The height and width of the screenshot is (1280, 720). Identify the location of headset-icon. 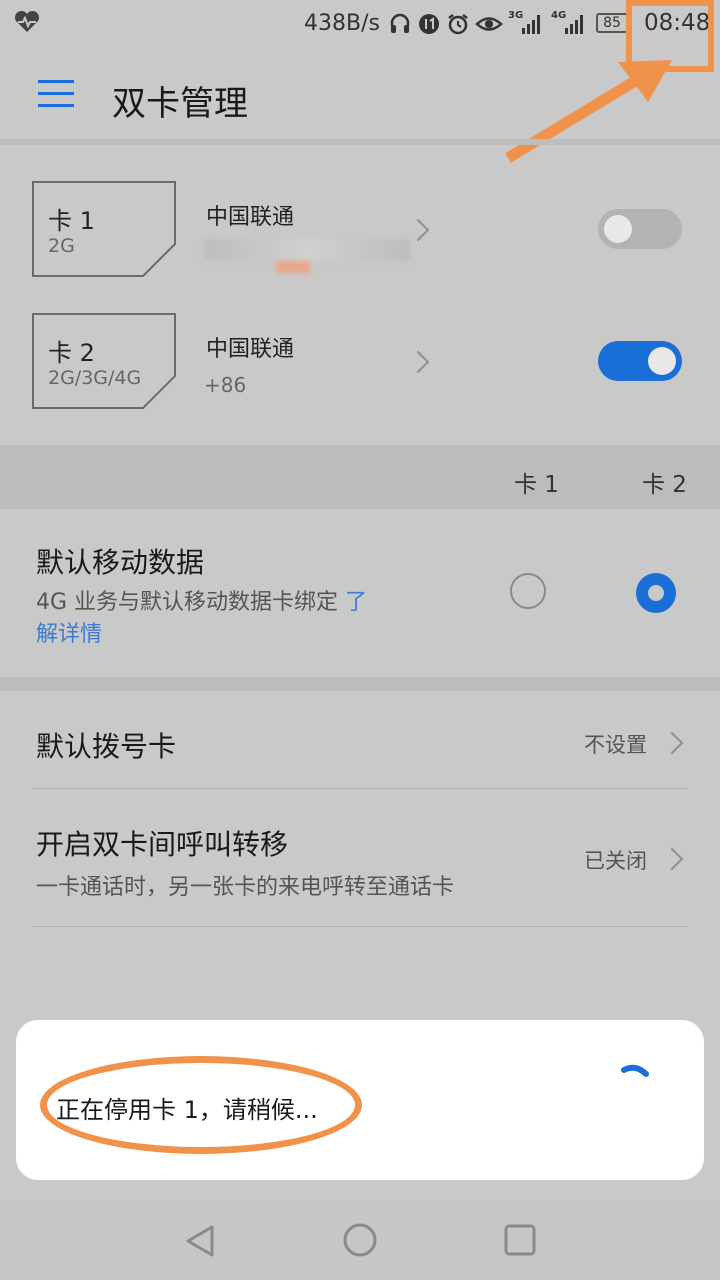
(400, 26).